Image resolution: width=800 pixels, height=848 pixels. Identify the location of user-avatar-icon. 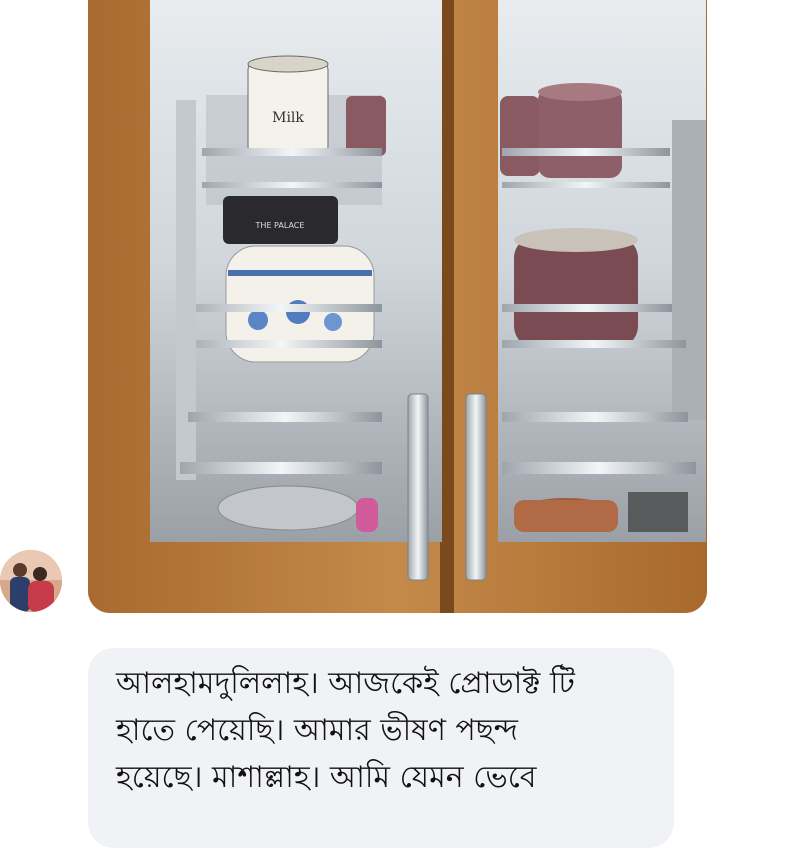
(31, 581).